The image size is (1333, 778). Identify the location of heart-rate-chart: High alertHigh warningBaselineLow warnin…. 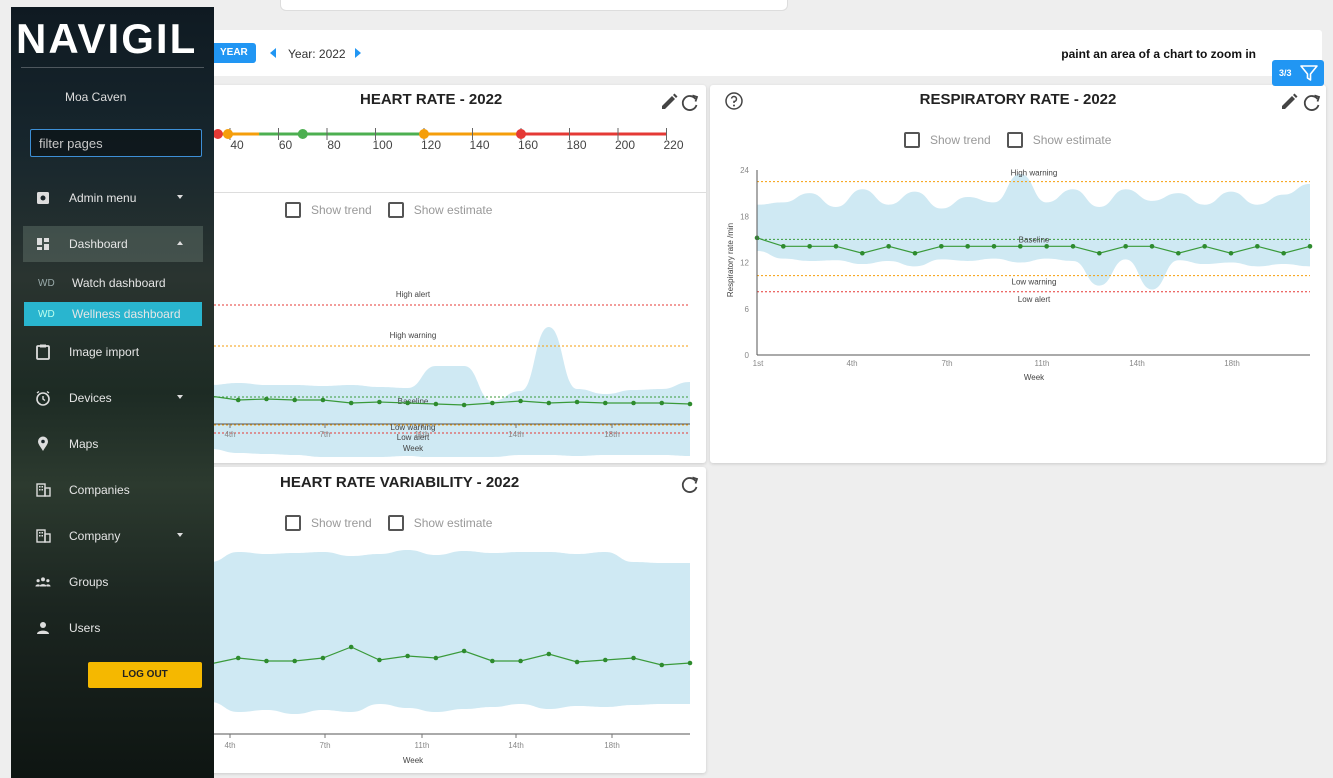
(428, 341).